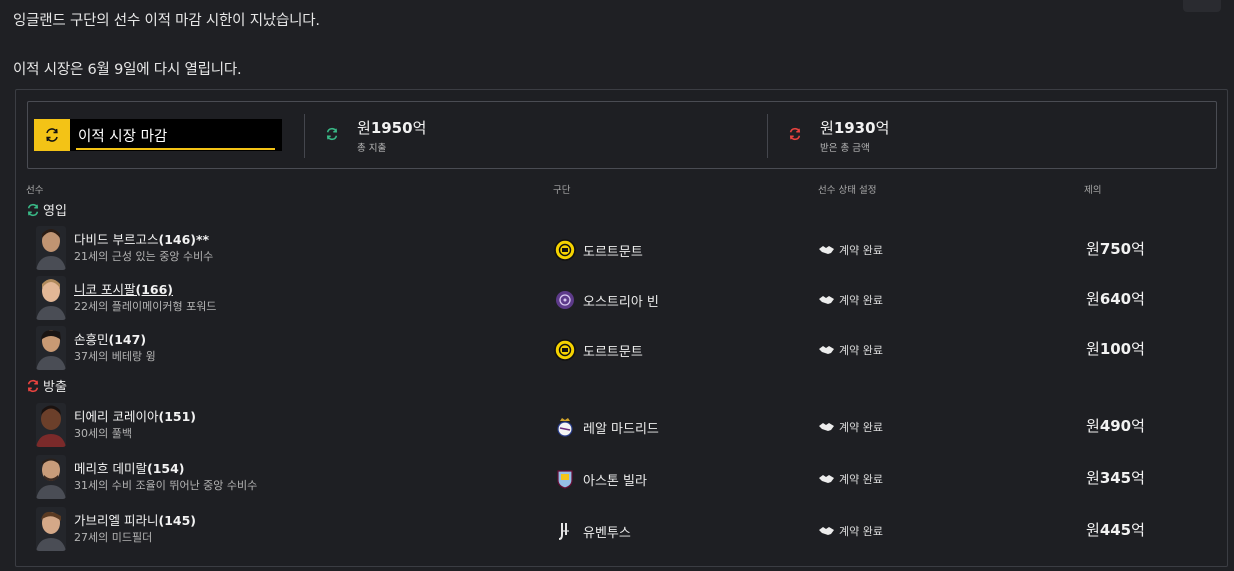  I want to click on total-received-value: 원1930억, so click(855, 128).